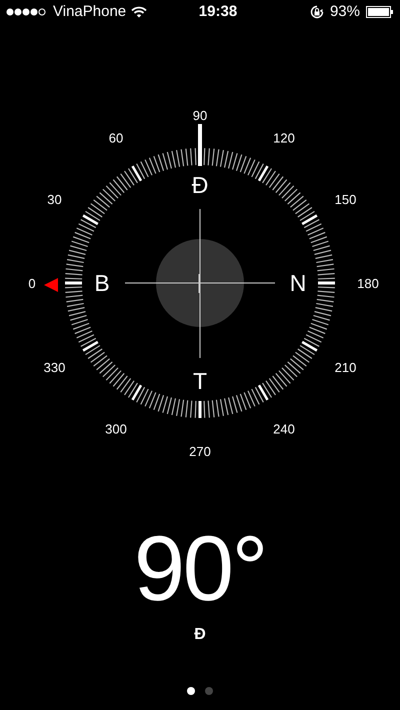 Image resolution: width=400 pixels, height=710 pixels. Describe the element at coordinates (139, 12) in the screenshot. I see `wifi-icon` at that location.